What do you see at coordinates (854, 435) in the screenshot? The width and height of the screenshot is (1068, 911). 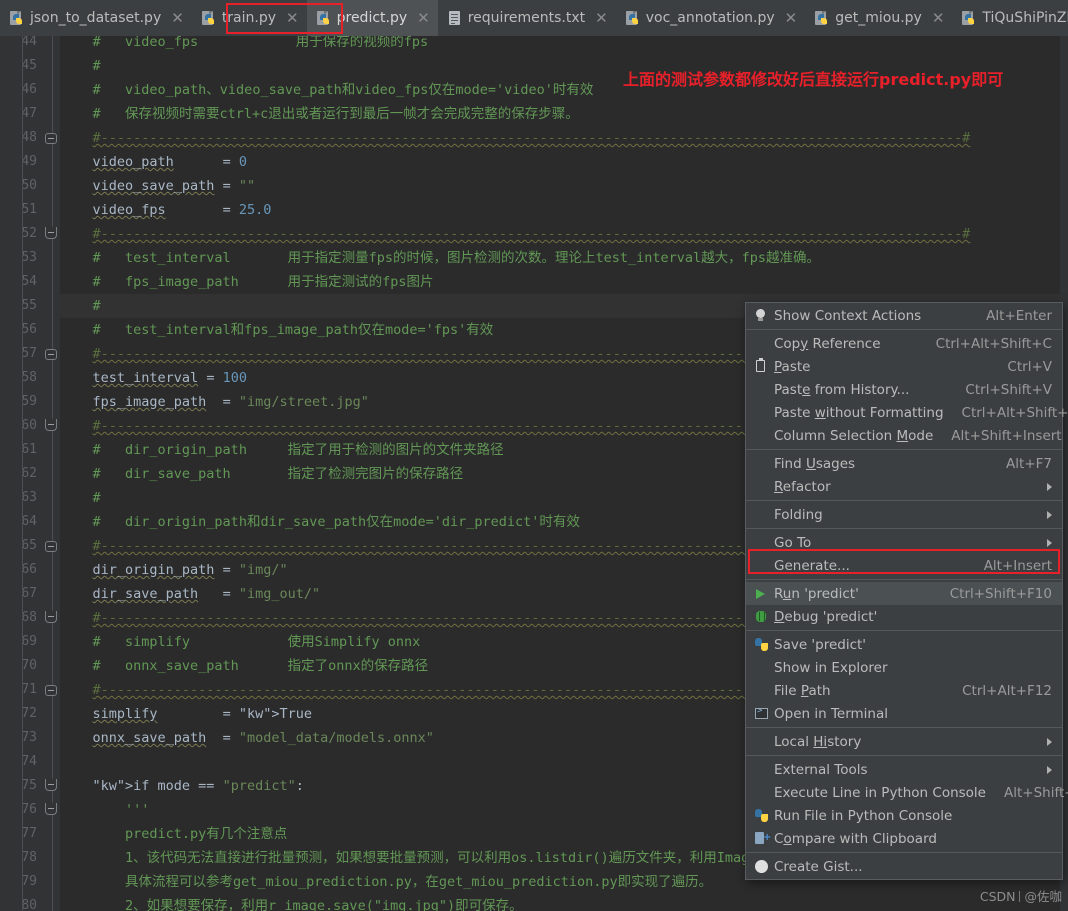 I see `menu-item-label: Column Selection Mode` at bounding box center [854, 435].